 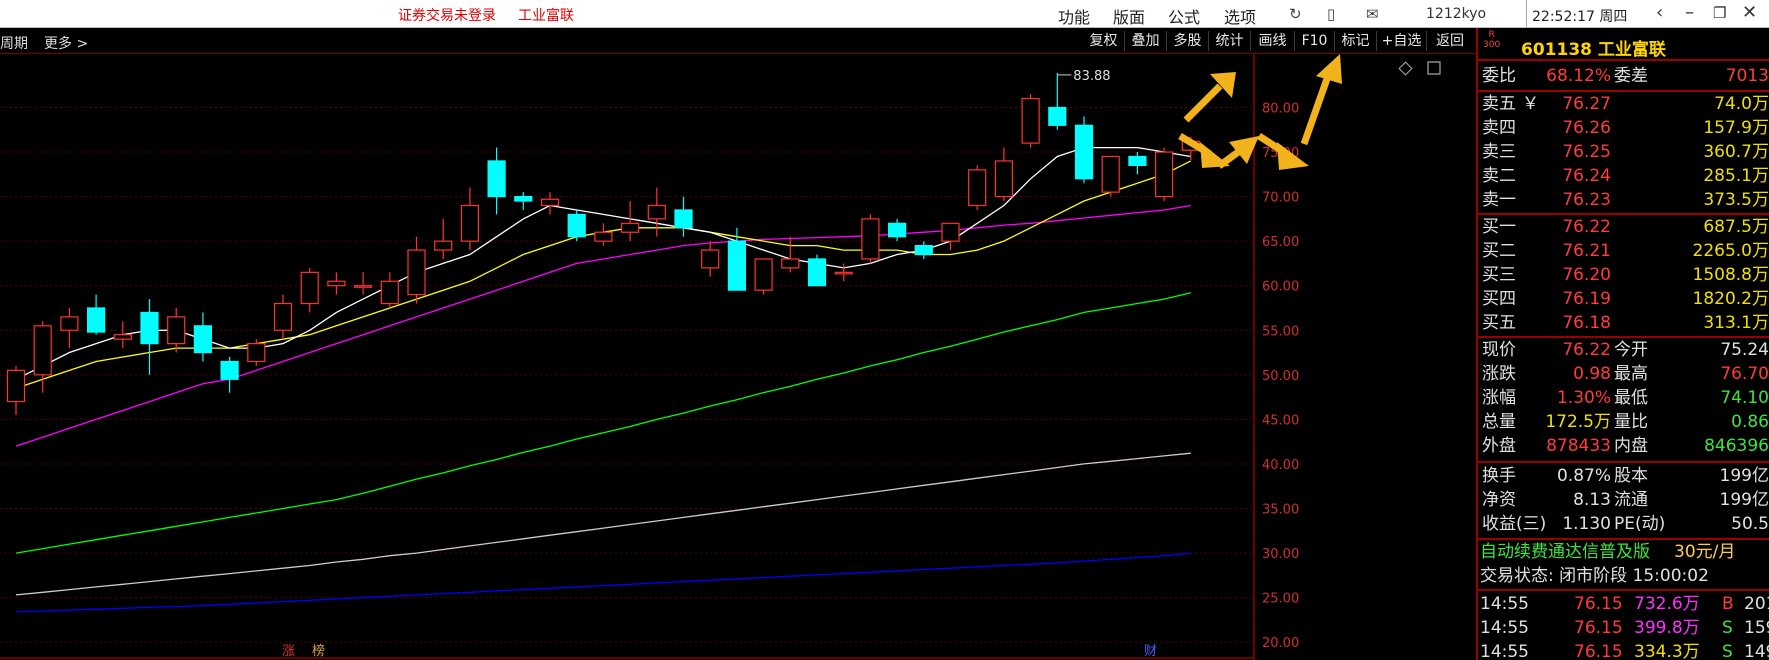 What do you see at coordinates (1631, 476) in the screenshot?
I see `stat-label: 股本` at bounding box center [1631, 476].